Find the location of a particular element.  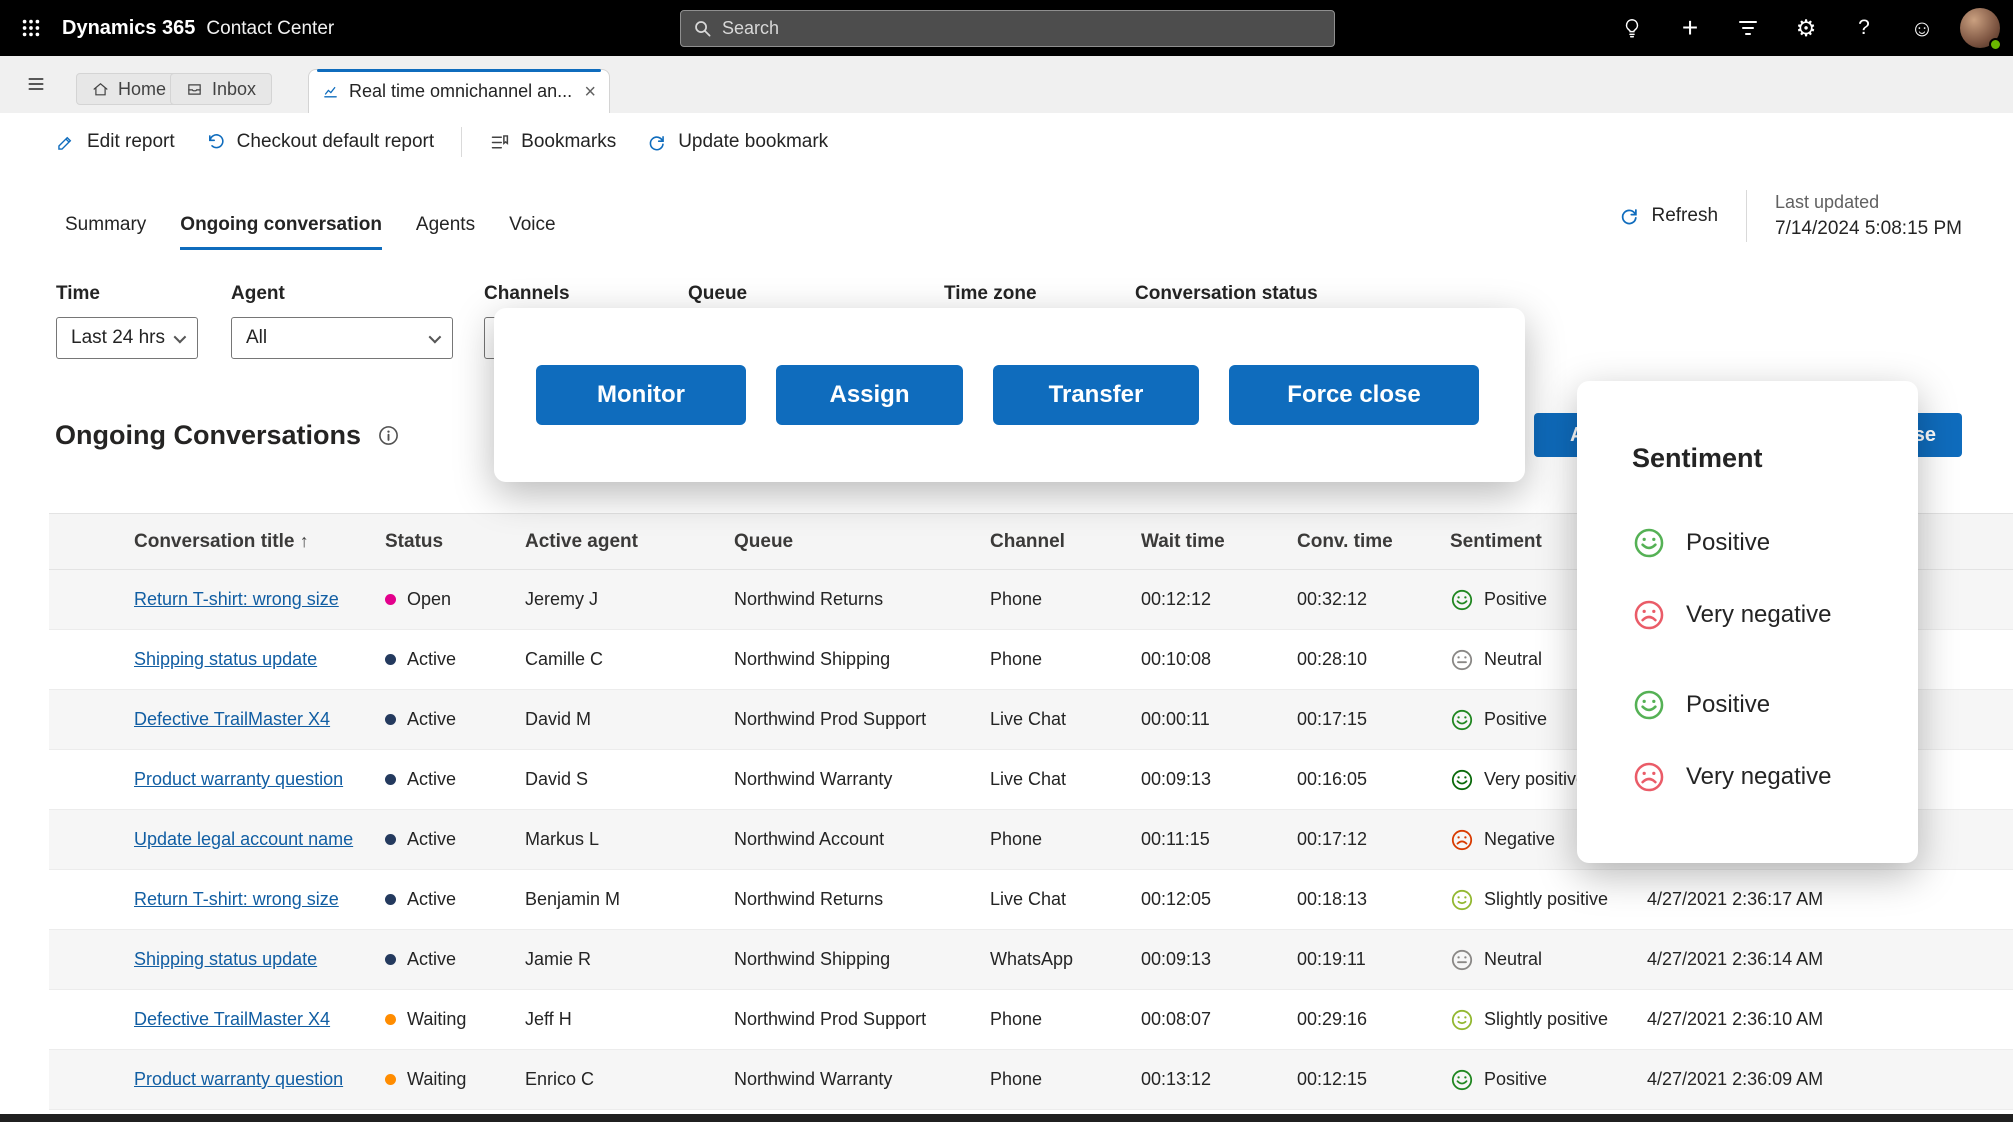

wait-time-cell: 00:12:05 is located at coordinates (1176, 899).